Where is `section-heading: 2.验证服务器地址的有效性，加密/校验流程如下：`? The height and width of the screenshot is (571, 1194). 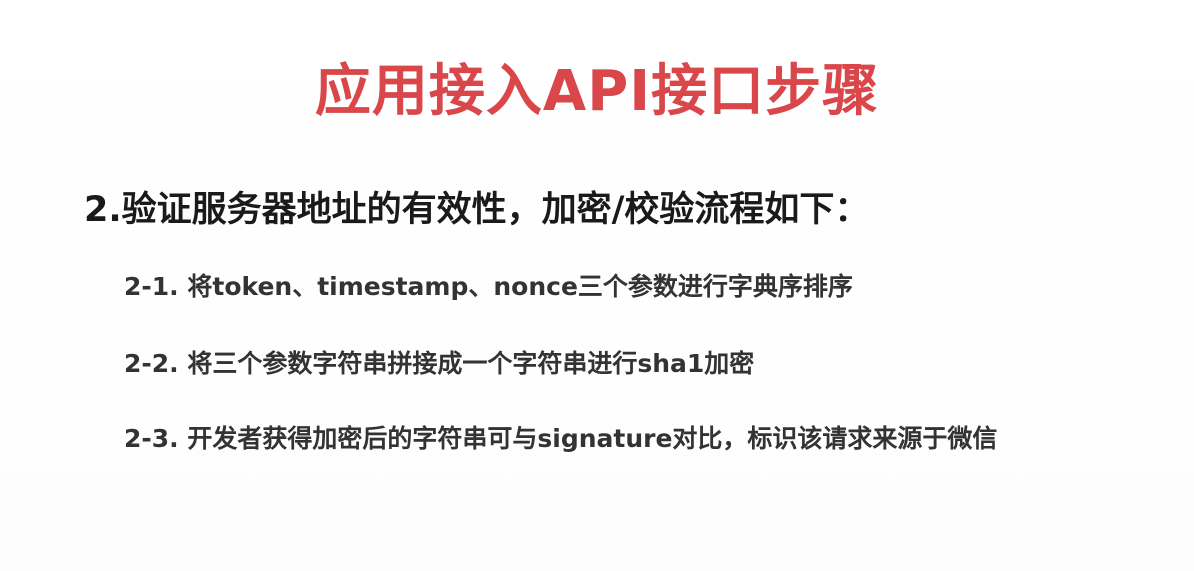 section-heading: 2.验证服务器地址的有效性，加密/校验流程如下： is located at coordinates (477, 210).